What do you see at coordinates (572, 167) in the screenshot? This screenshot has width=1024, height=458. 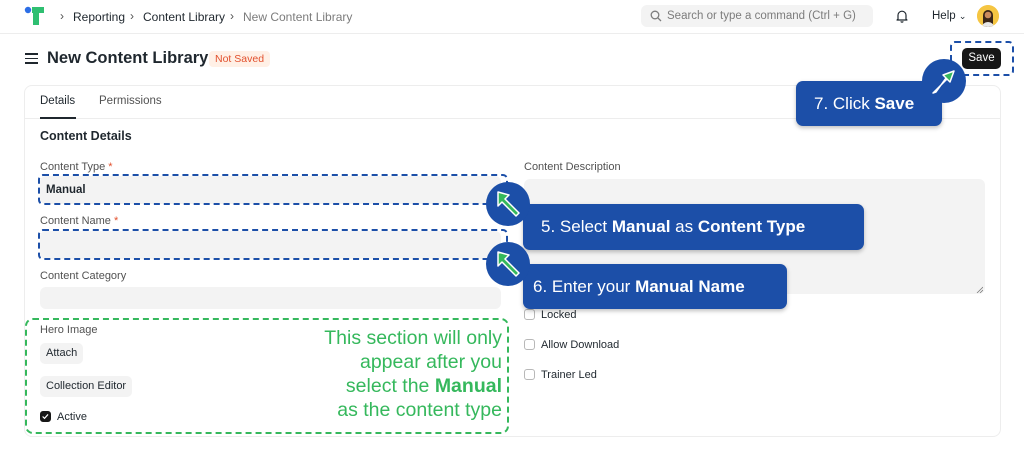 I see `content-description-label: Content Description` at bounding box center [572, 167].